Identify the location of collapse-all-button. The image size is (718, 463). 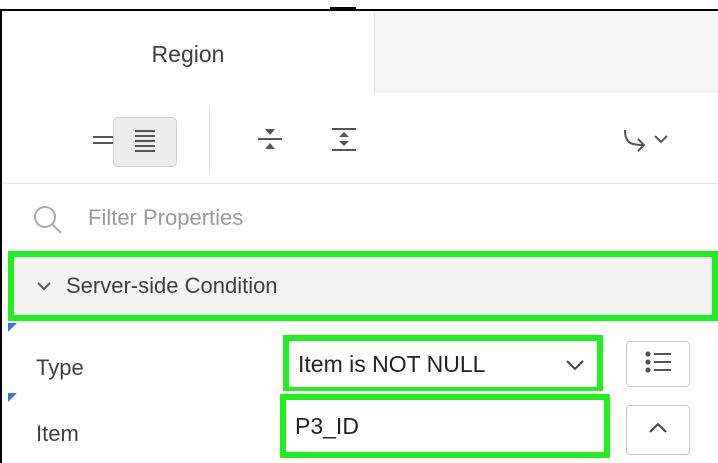
(270, 142).